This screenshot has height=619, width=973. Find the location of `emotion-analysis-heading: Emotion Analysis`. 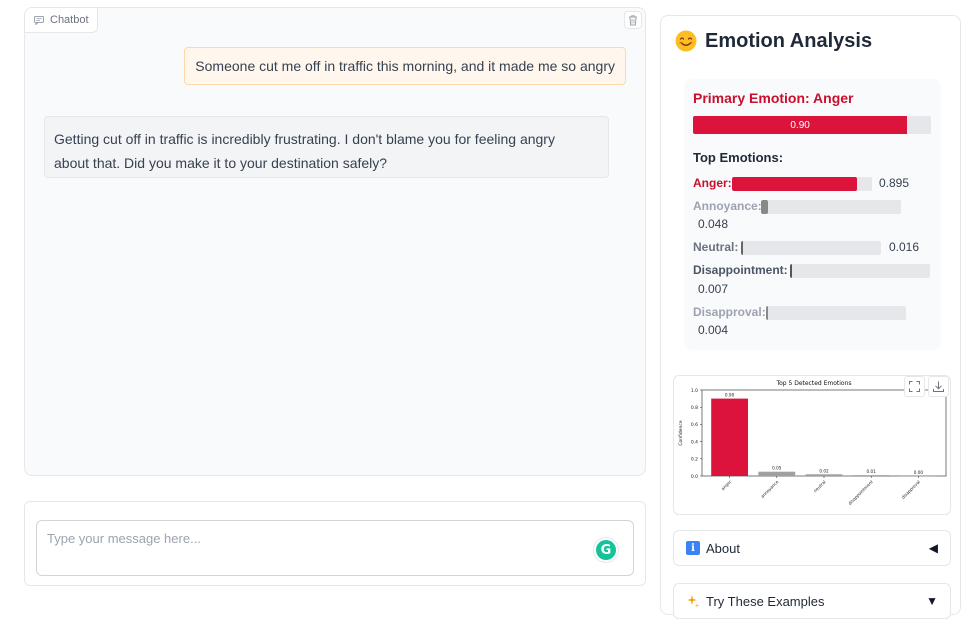

emotion-analysis-heading: Emotion Analysis is located at coordinates (773, 41).